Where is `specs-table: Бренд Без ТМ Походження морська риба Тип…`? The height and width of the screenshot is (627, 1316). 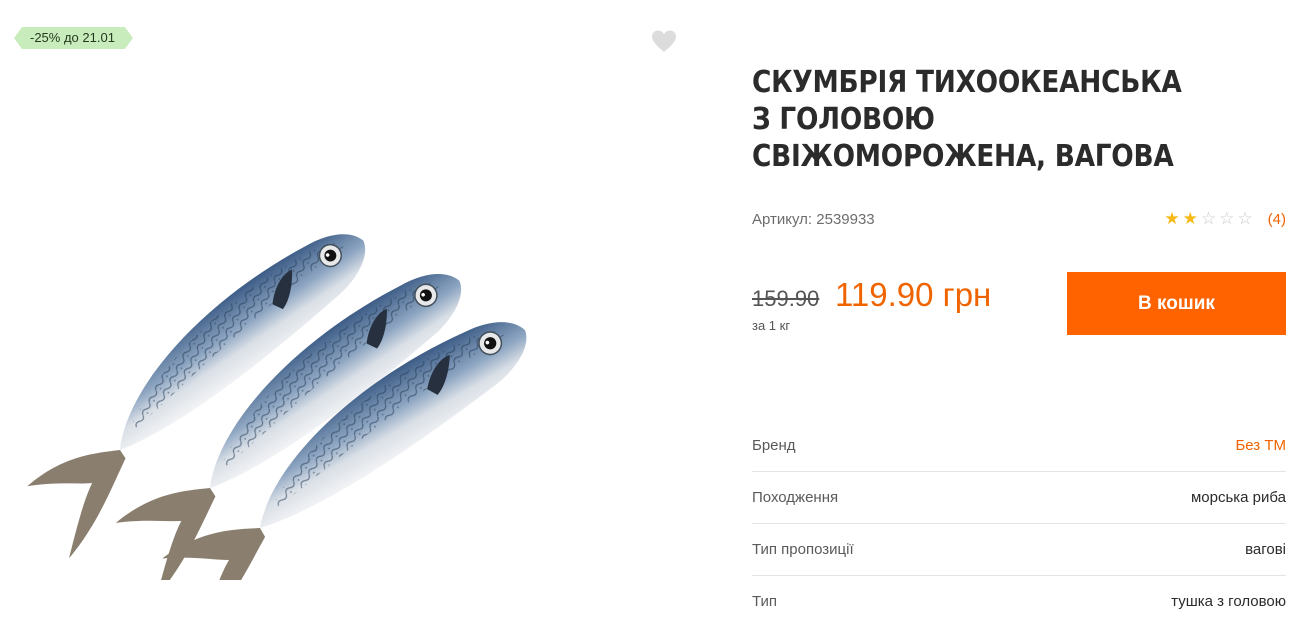
specs-table: Бренд Без ТМ Походження морська риба Тип… is located at coordinates (1019, 523).